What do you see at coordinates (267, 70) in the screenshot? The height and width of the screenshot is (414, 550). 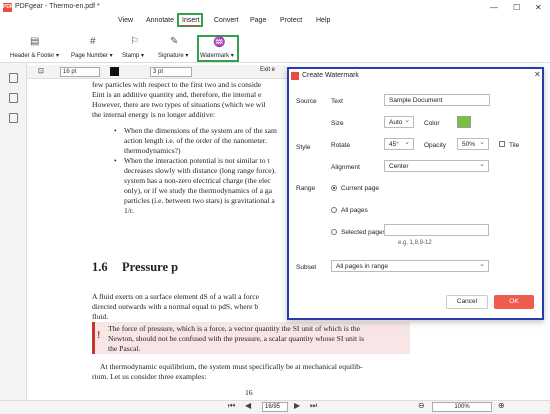 I see `exit-edit-button: Exit e` at bounding box center [267, 70].